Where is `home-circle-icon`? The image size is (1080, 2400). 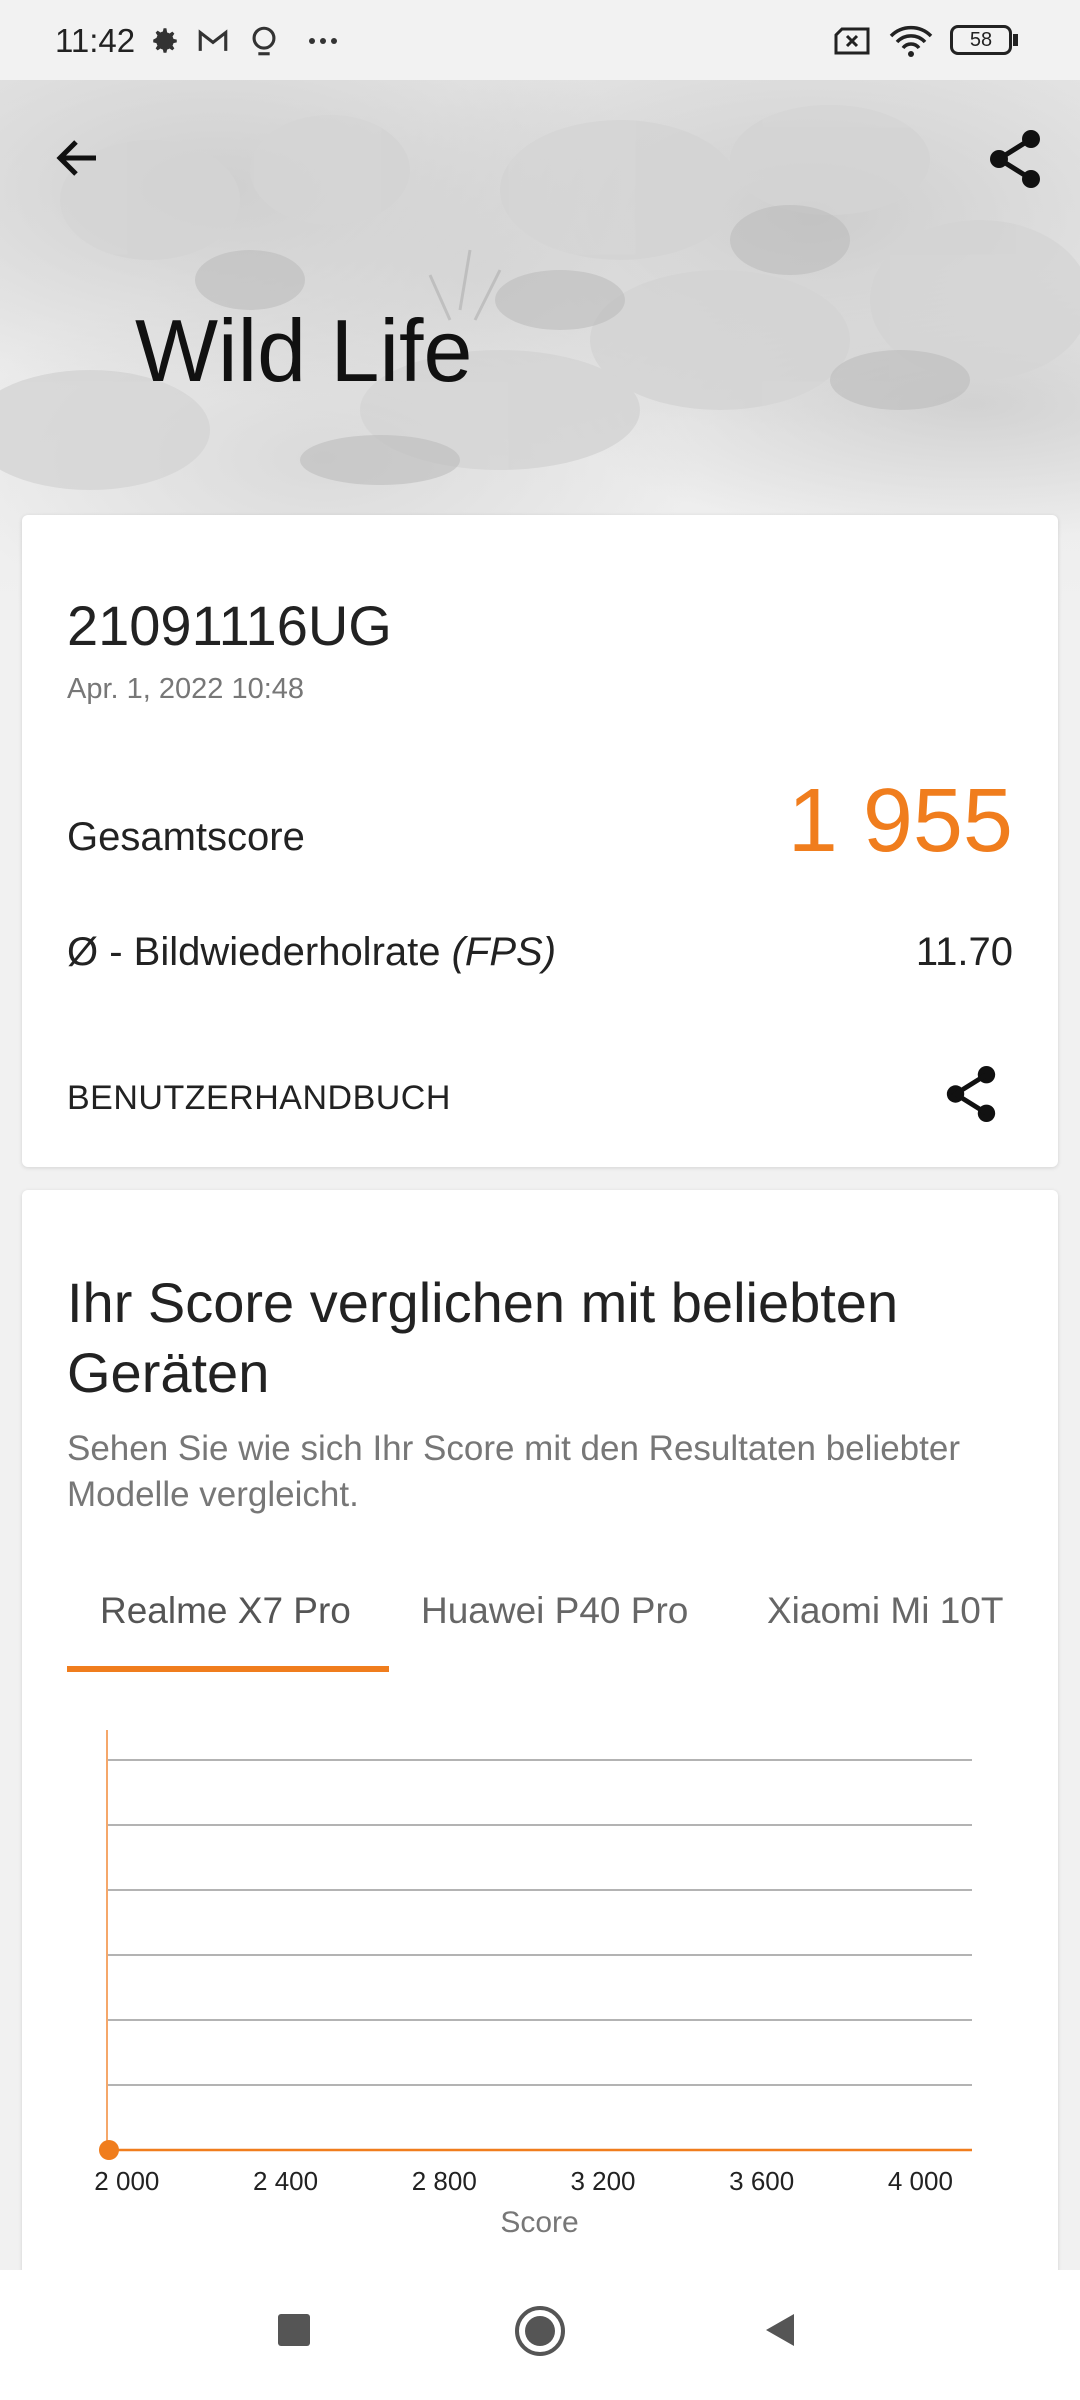
home-circle-icon is located at coordinates (540, 2331).